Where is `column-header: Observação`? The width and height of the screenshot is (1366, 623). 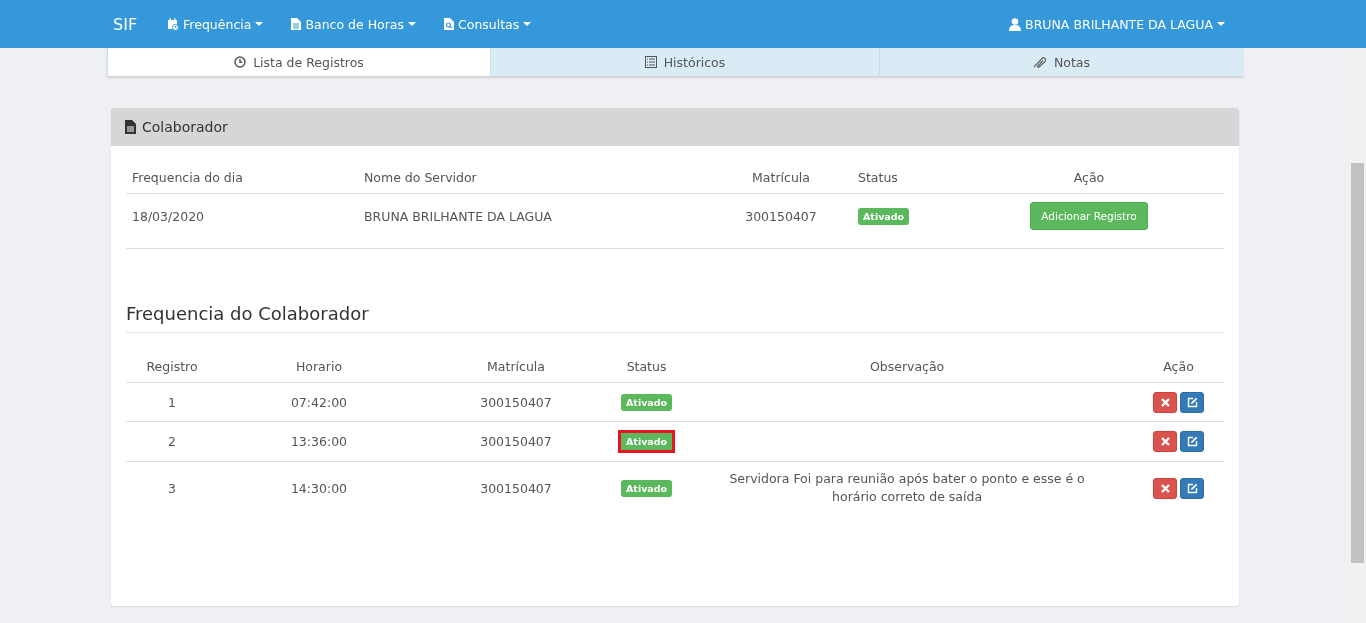 column-header: Observação is located at coordinates (907, 366).